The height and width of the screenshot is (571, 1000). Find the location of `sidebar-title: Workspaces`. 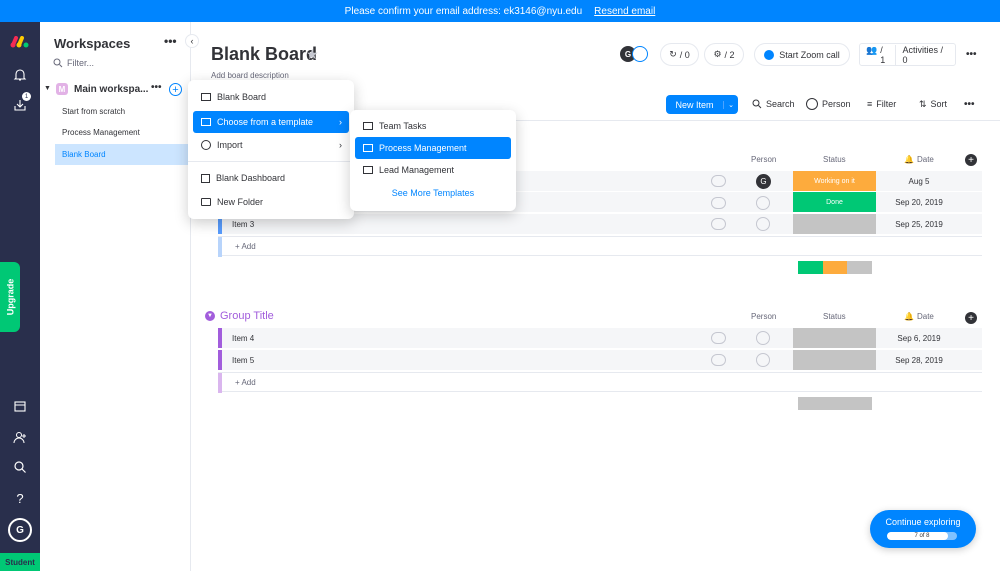

sidebar-title: Workspaces is located at coordinates (92, 43).